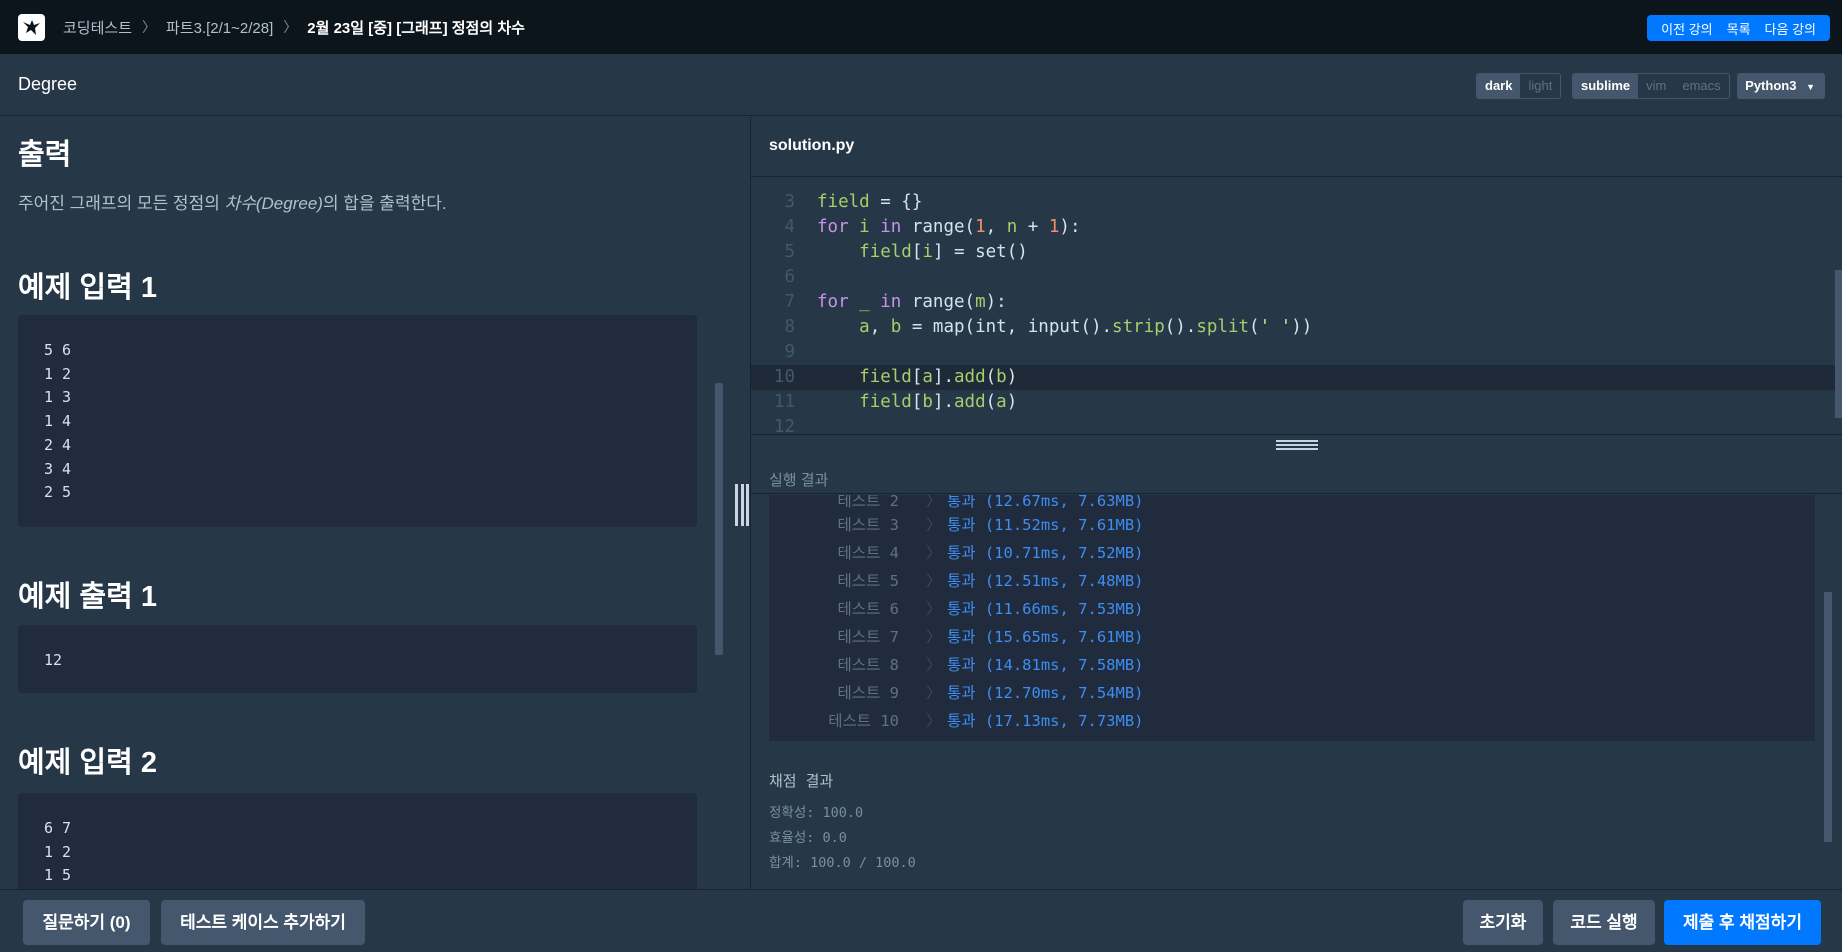 This screenshot has height=952, width=1842. What do you see at coordinates (1292, 553) in the screenshot?
I see `test-result-row: 테스트 4 〉 통과 (10.71ms, 7.52MB)` at bounding box center [1292, 553].